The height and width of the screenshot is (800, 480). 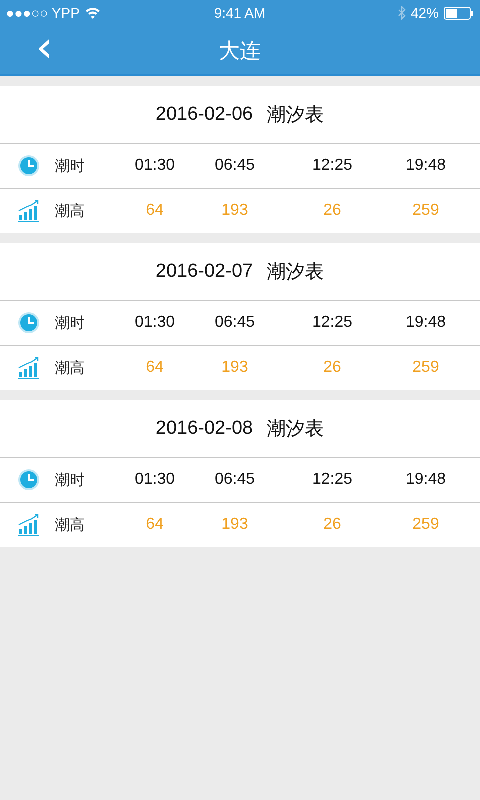 I want to click on wifi-icon, so click(x=92, y=13).